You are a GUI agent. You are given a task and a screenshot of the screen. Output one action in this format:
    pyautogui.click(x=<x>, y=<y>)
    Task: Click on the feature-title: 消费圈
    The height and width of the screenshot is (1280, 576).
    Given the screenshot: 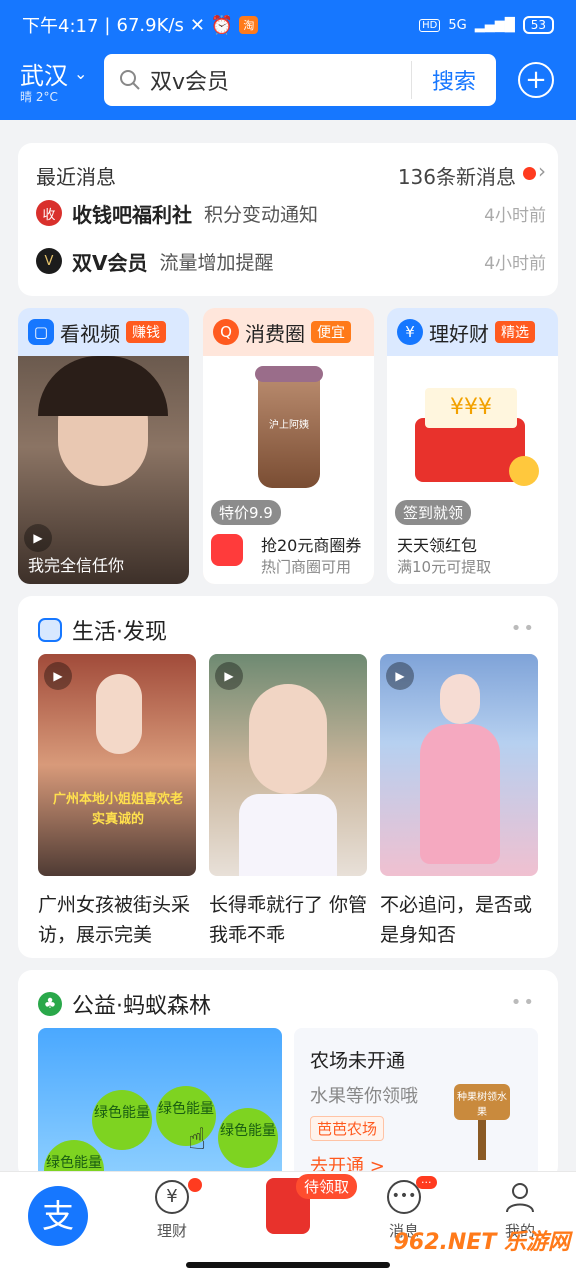 What is the action you would take?
    pyautogui.click(x=275, y=333)
    